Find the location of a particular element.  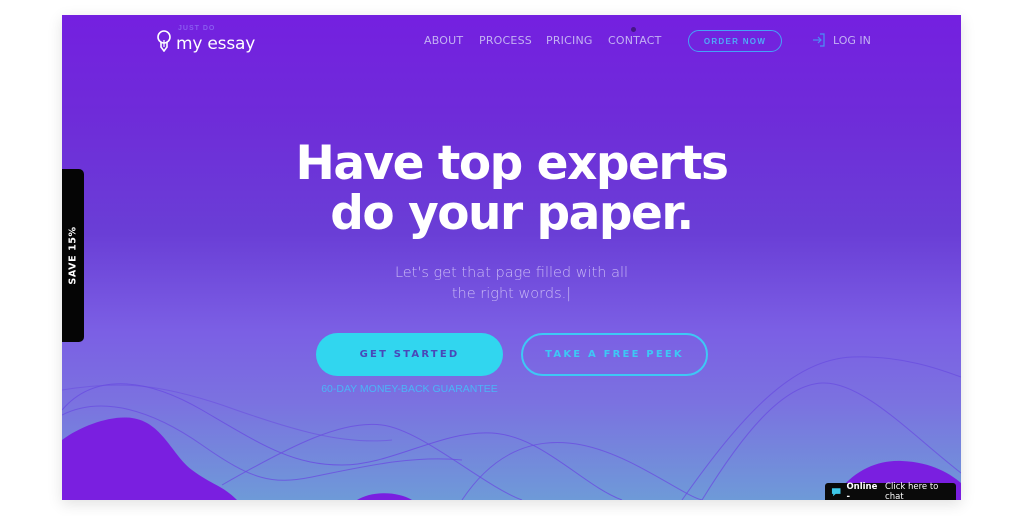

chat-cta: Click here to chat is located at coordinates (912, 491).